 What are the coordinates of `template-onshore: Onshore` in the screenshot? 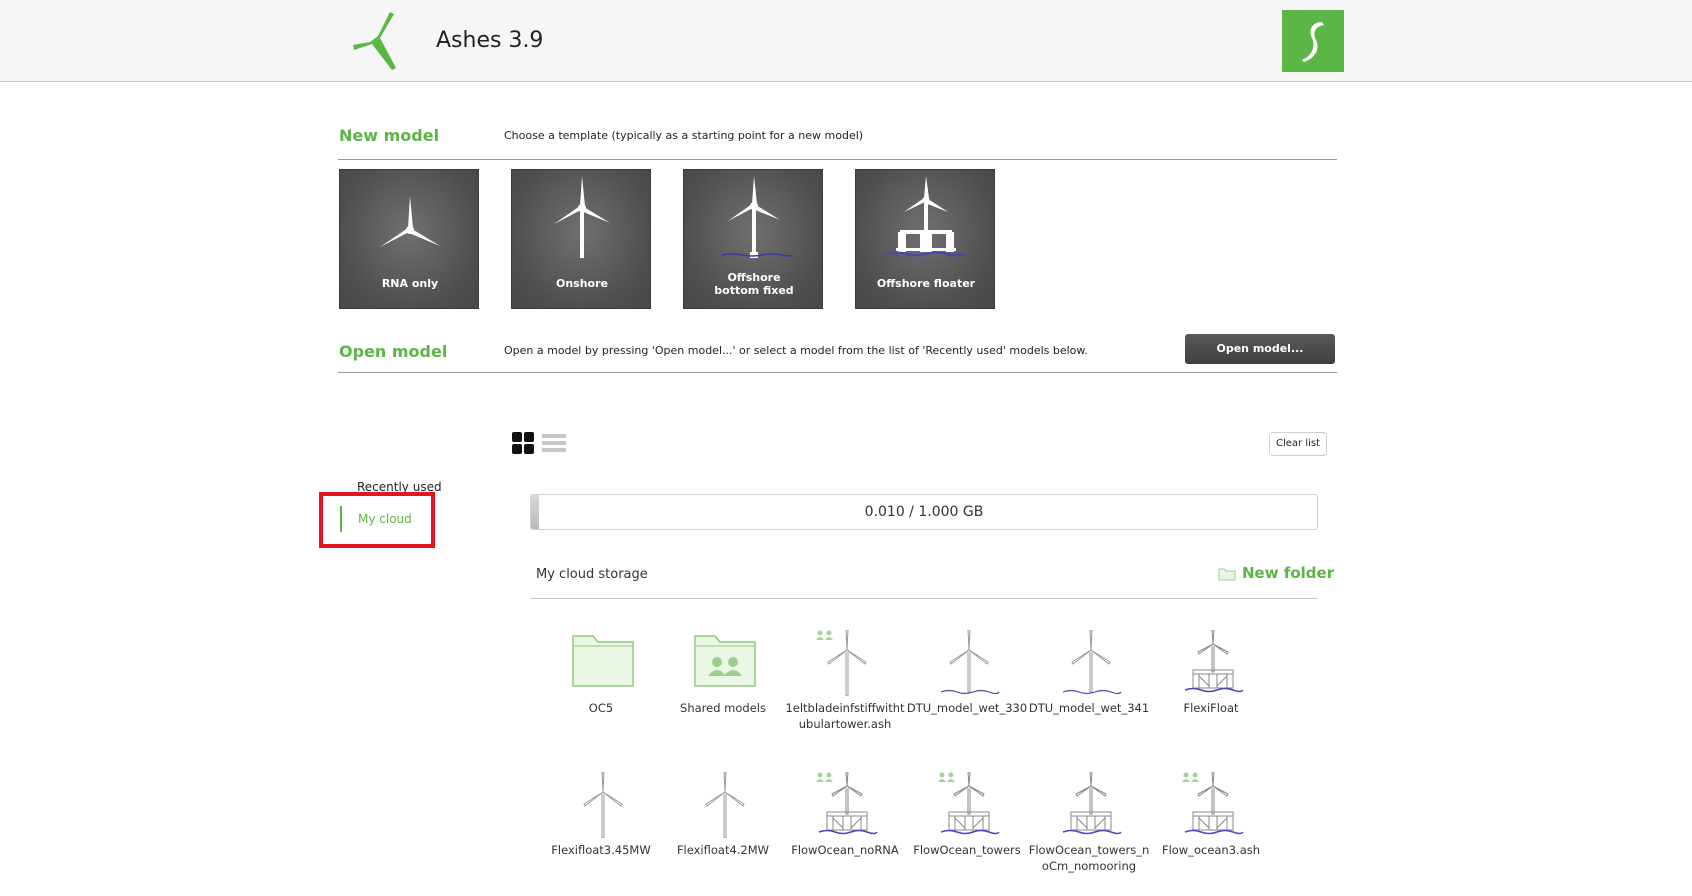 It's located at (581, 239).